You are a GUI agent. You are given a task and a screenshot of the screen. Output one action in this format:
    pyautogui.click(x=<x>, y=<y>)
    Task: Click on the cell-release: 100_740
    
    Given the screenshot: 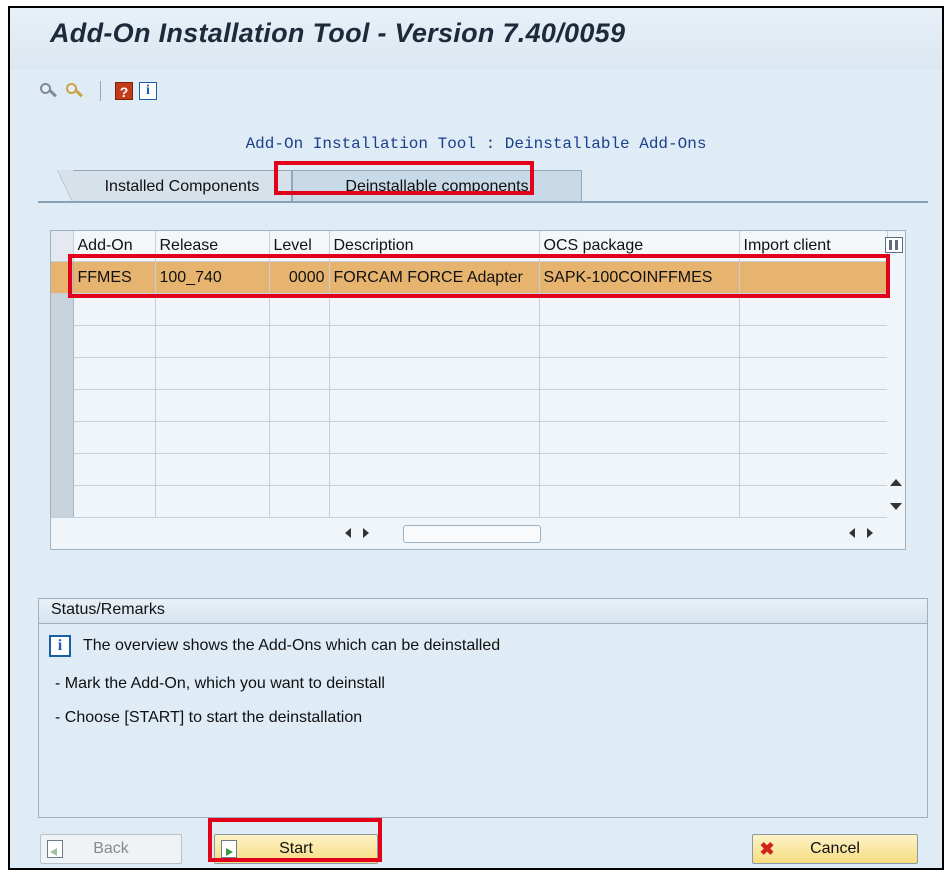 What is the action you would take?
    pyautogui.click(x=212, y=277)
    